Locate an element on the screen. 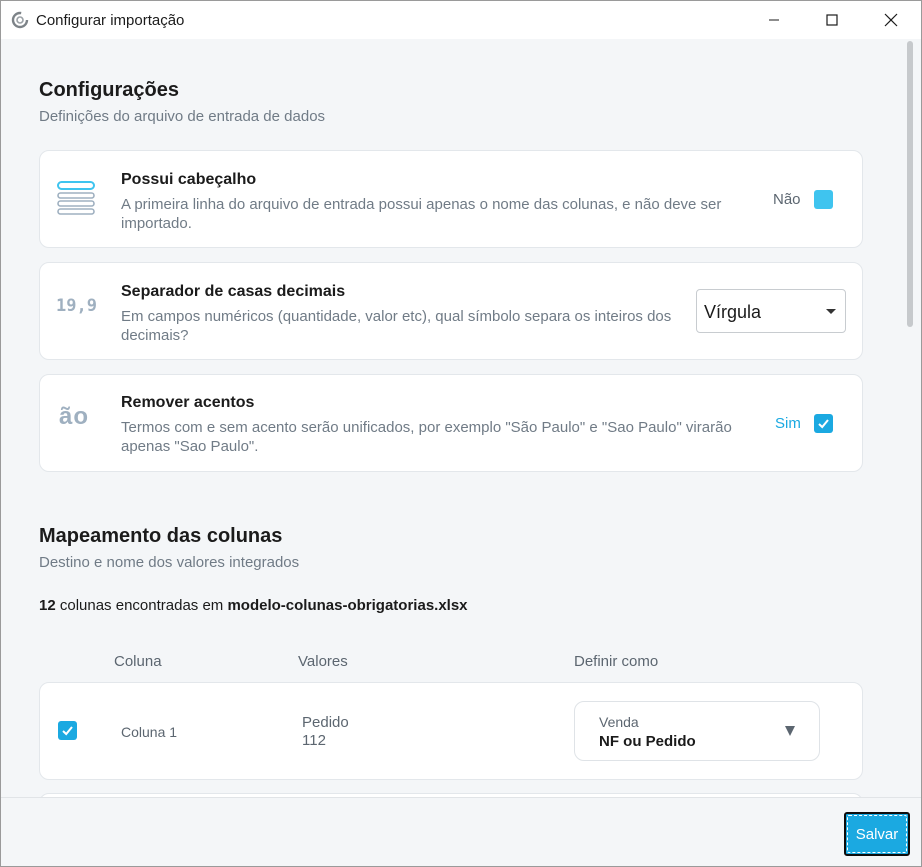 This screenshot has height=867, width=922. define-as-category: Venda is located at coordinates (619, 722).